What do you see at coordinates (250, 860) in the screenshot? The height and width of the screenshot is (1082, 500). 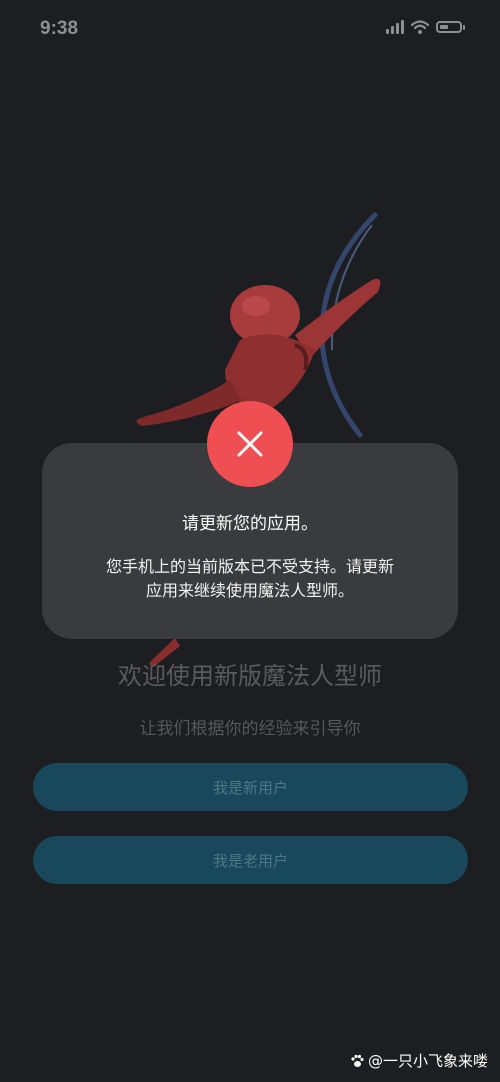 I see `existing-user-button: 我是老用户` at bounding box center [250, 860].